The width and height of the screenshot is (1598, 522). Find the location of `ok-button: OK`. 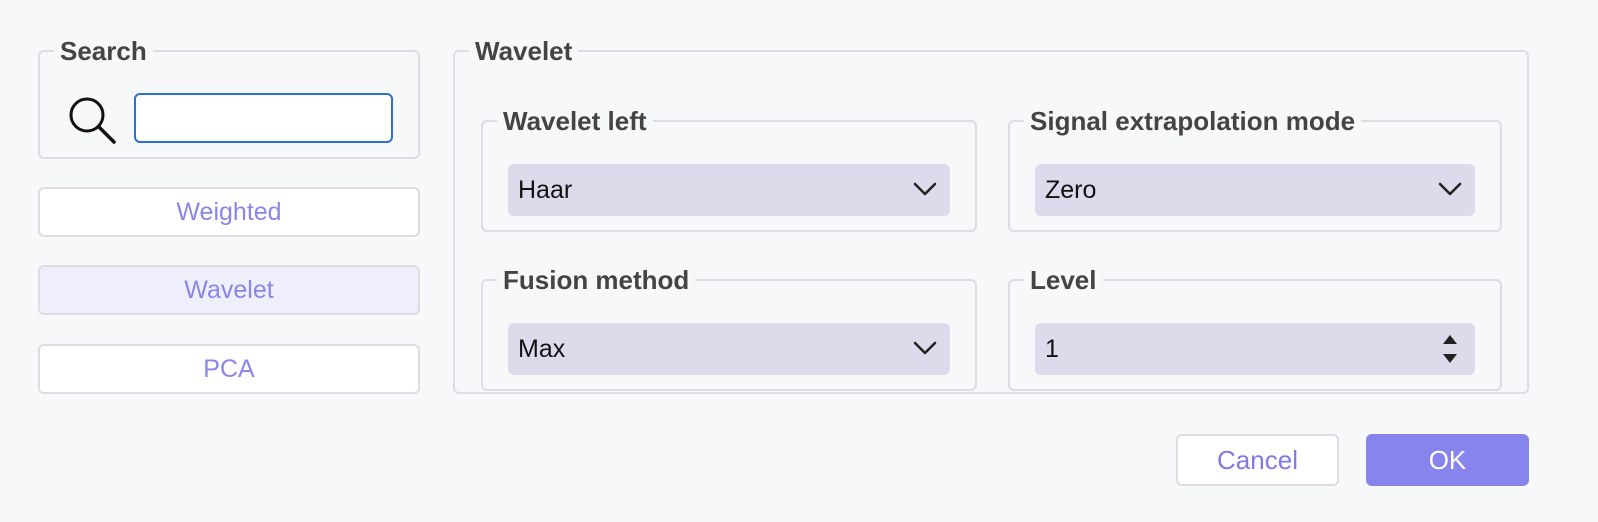

ok-button: OK is located at coordinates (1447, 460).